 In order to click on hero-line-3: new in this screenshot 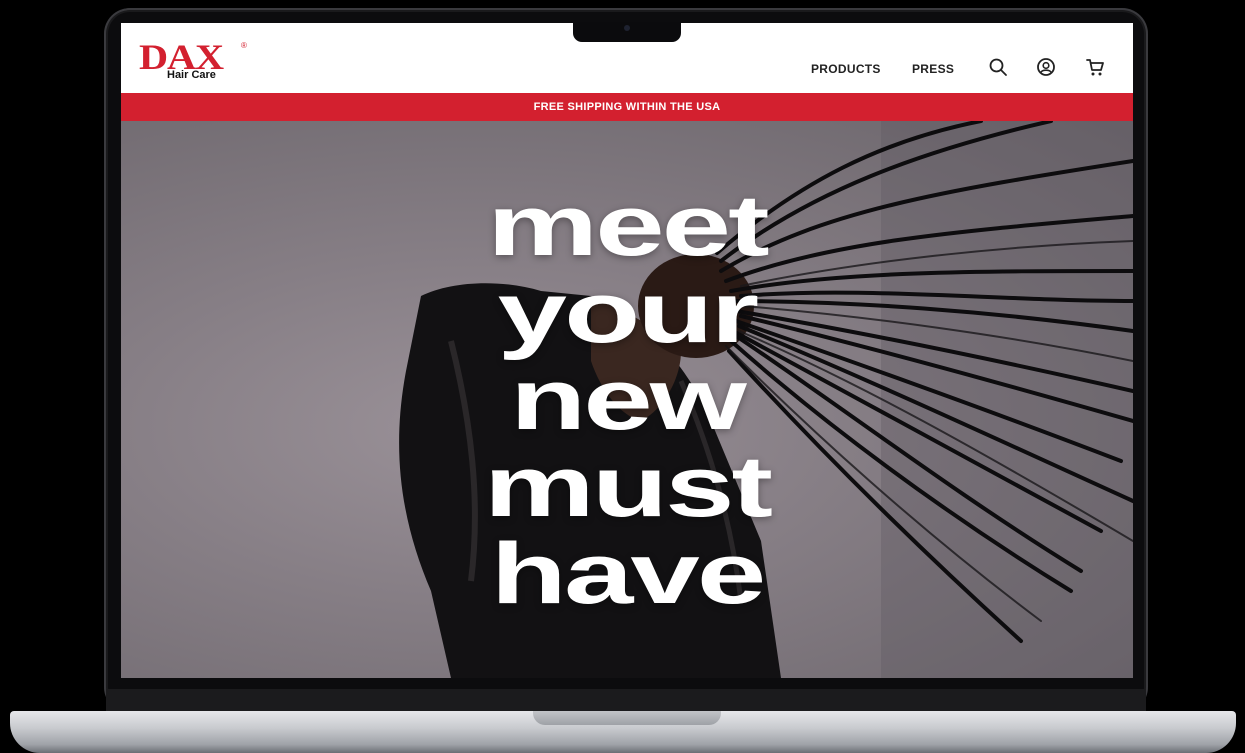, I will do `click(628, 400)`.